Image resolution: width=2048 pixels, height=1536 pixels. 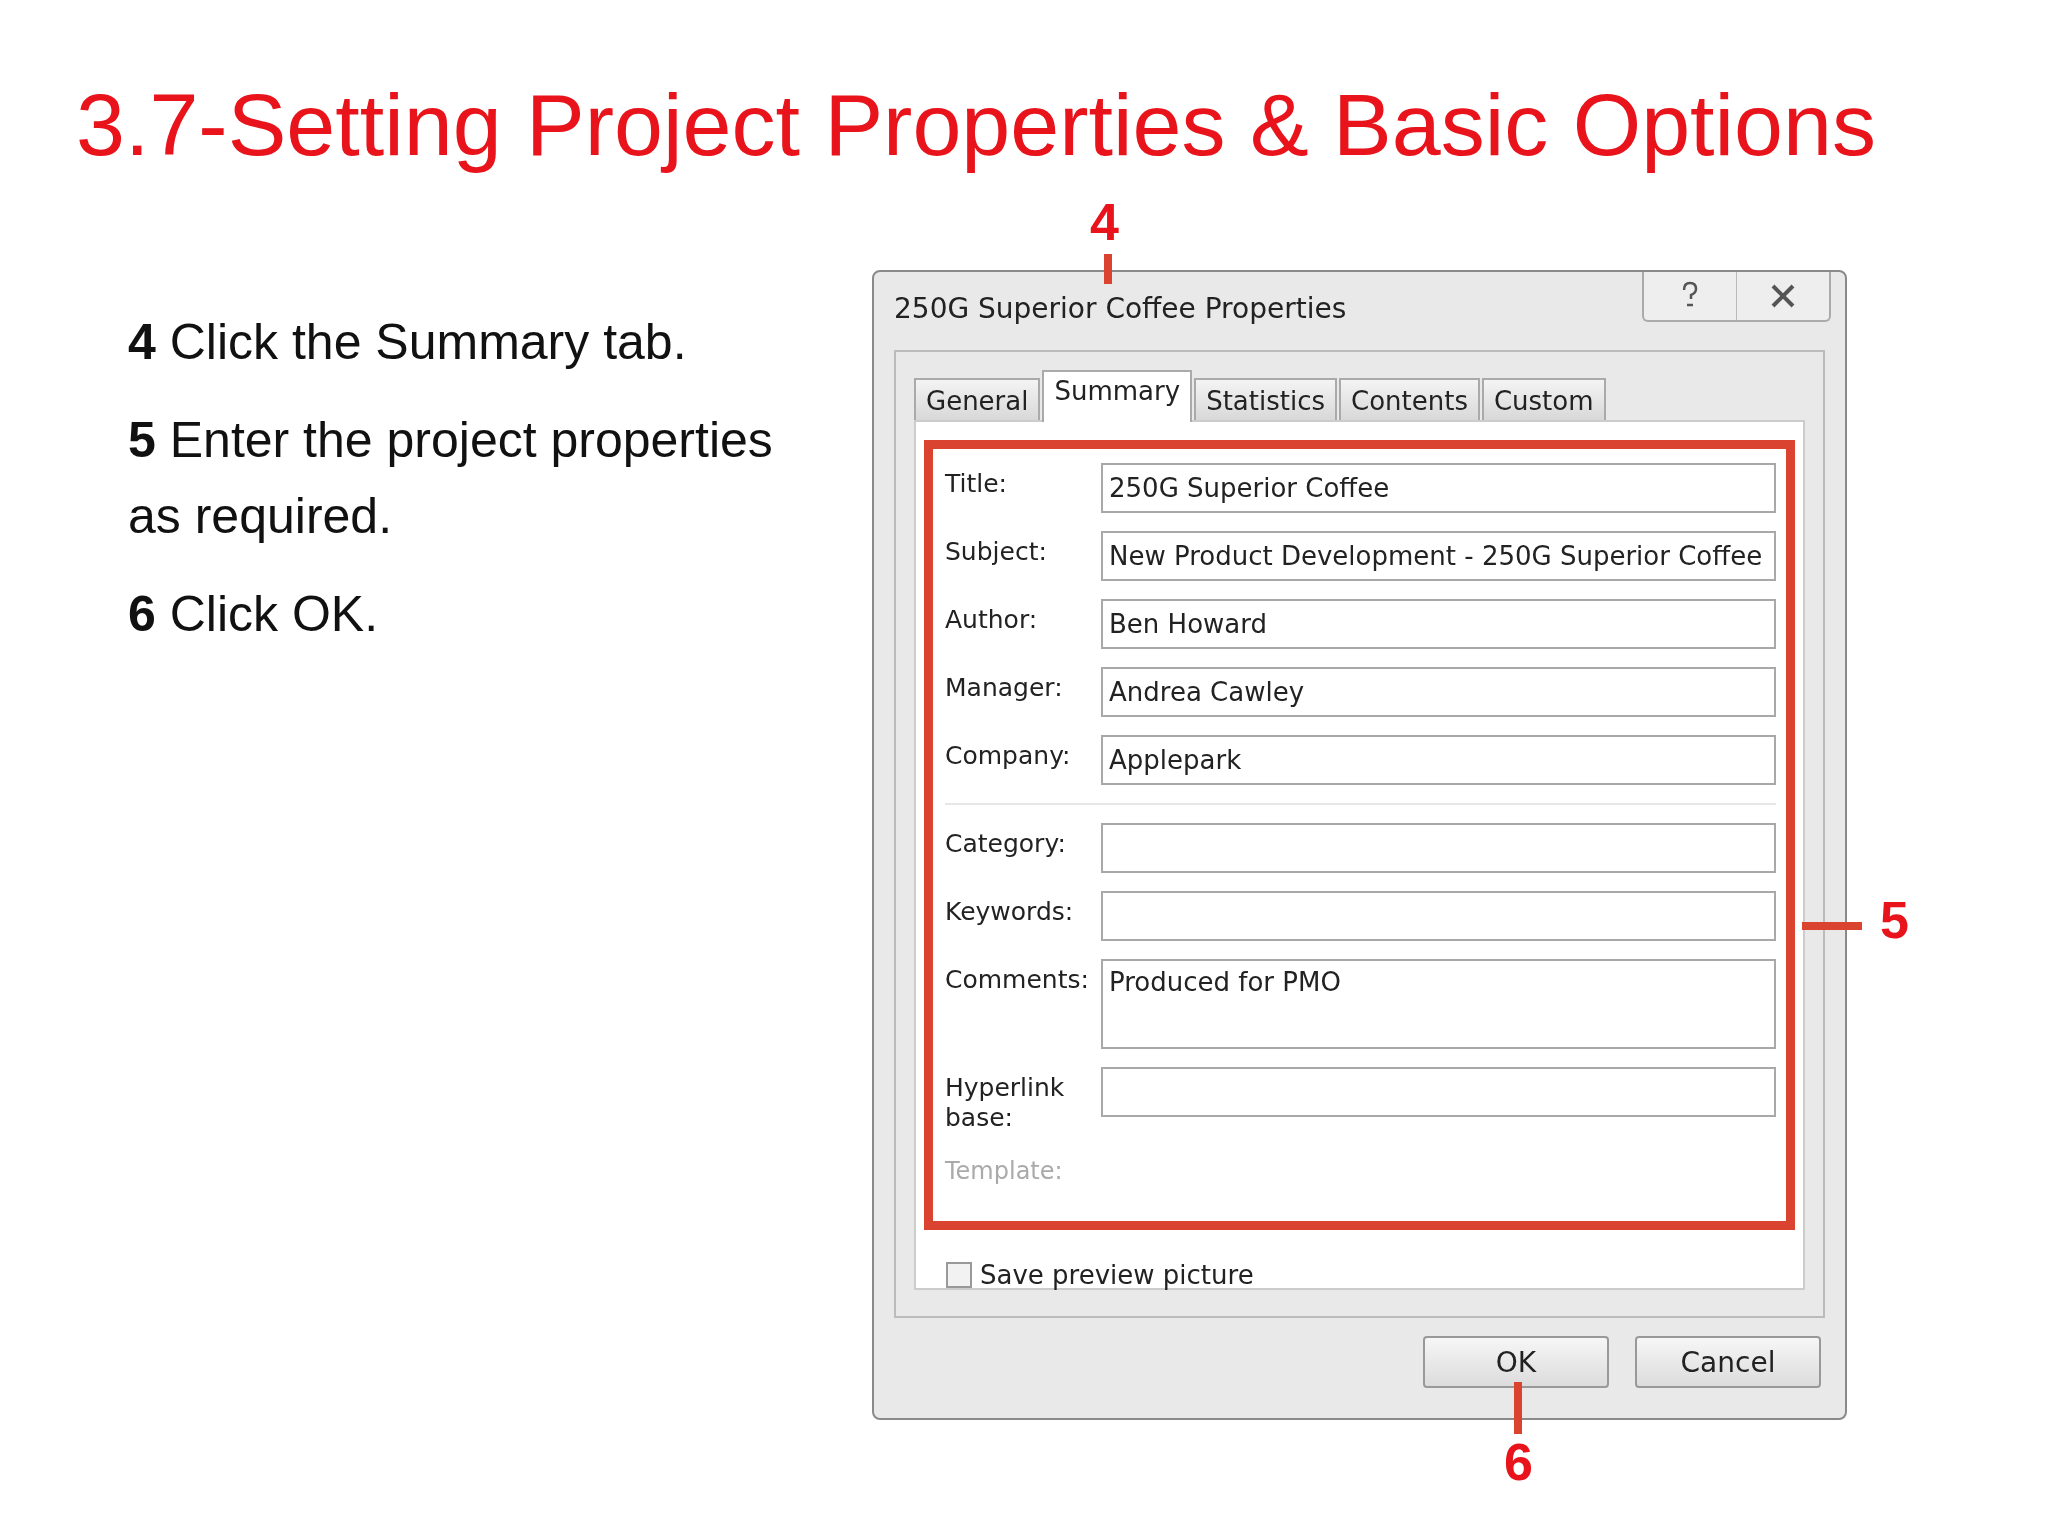 I want to click on tab: Custom, so click(x=1543, y=399).